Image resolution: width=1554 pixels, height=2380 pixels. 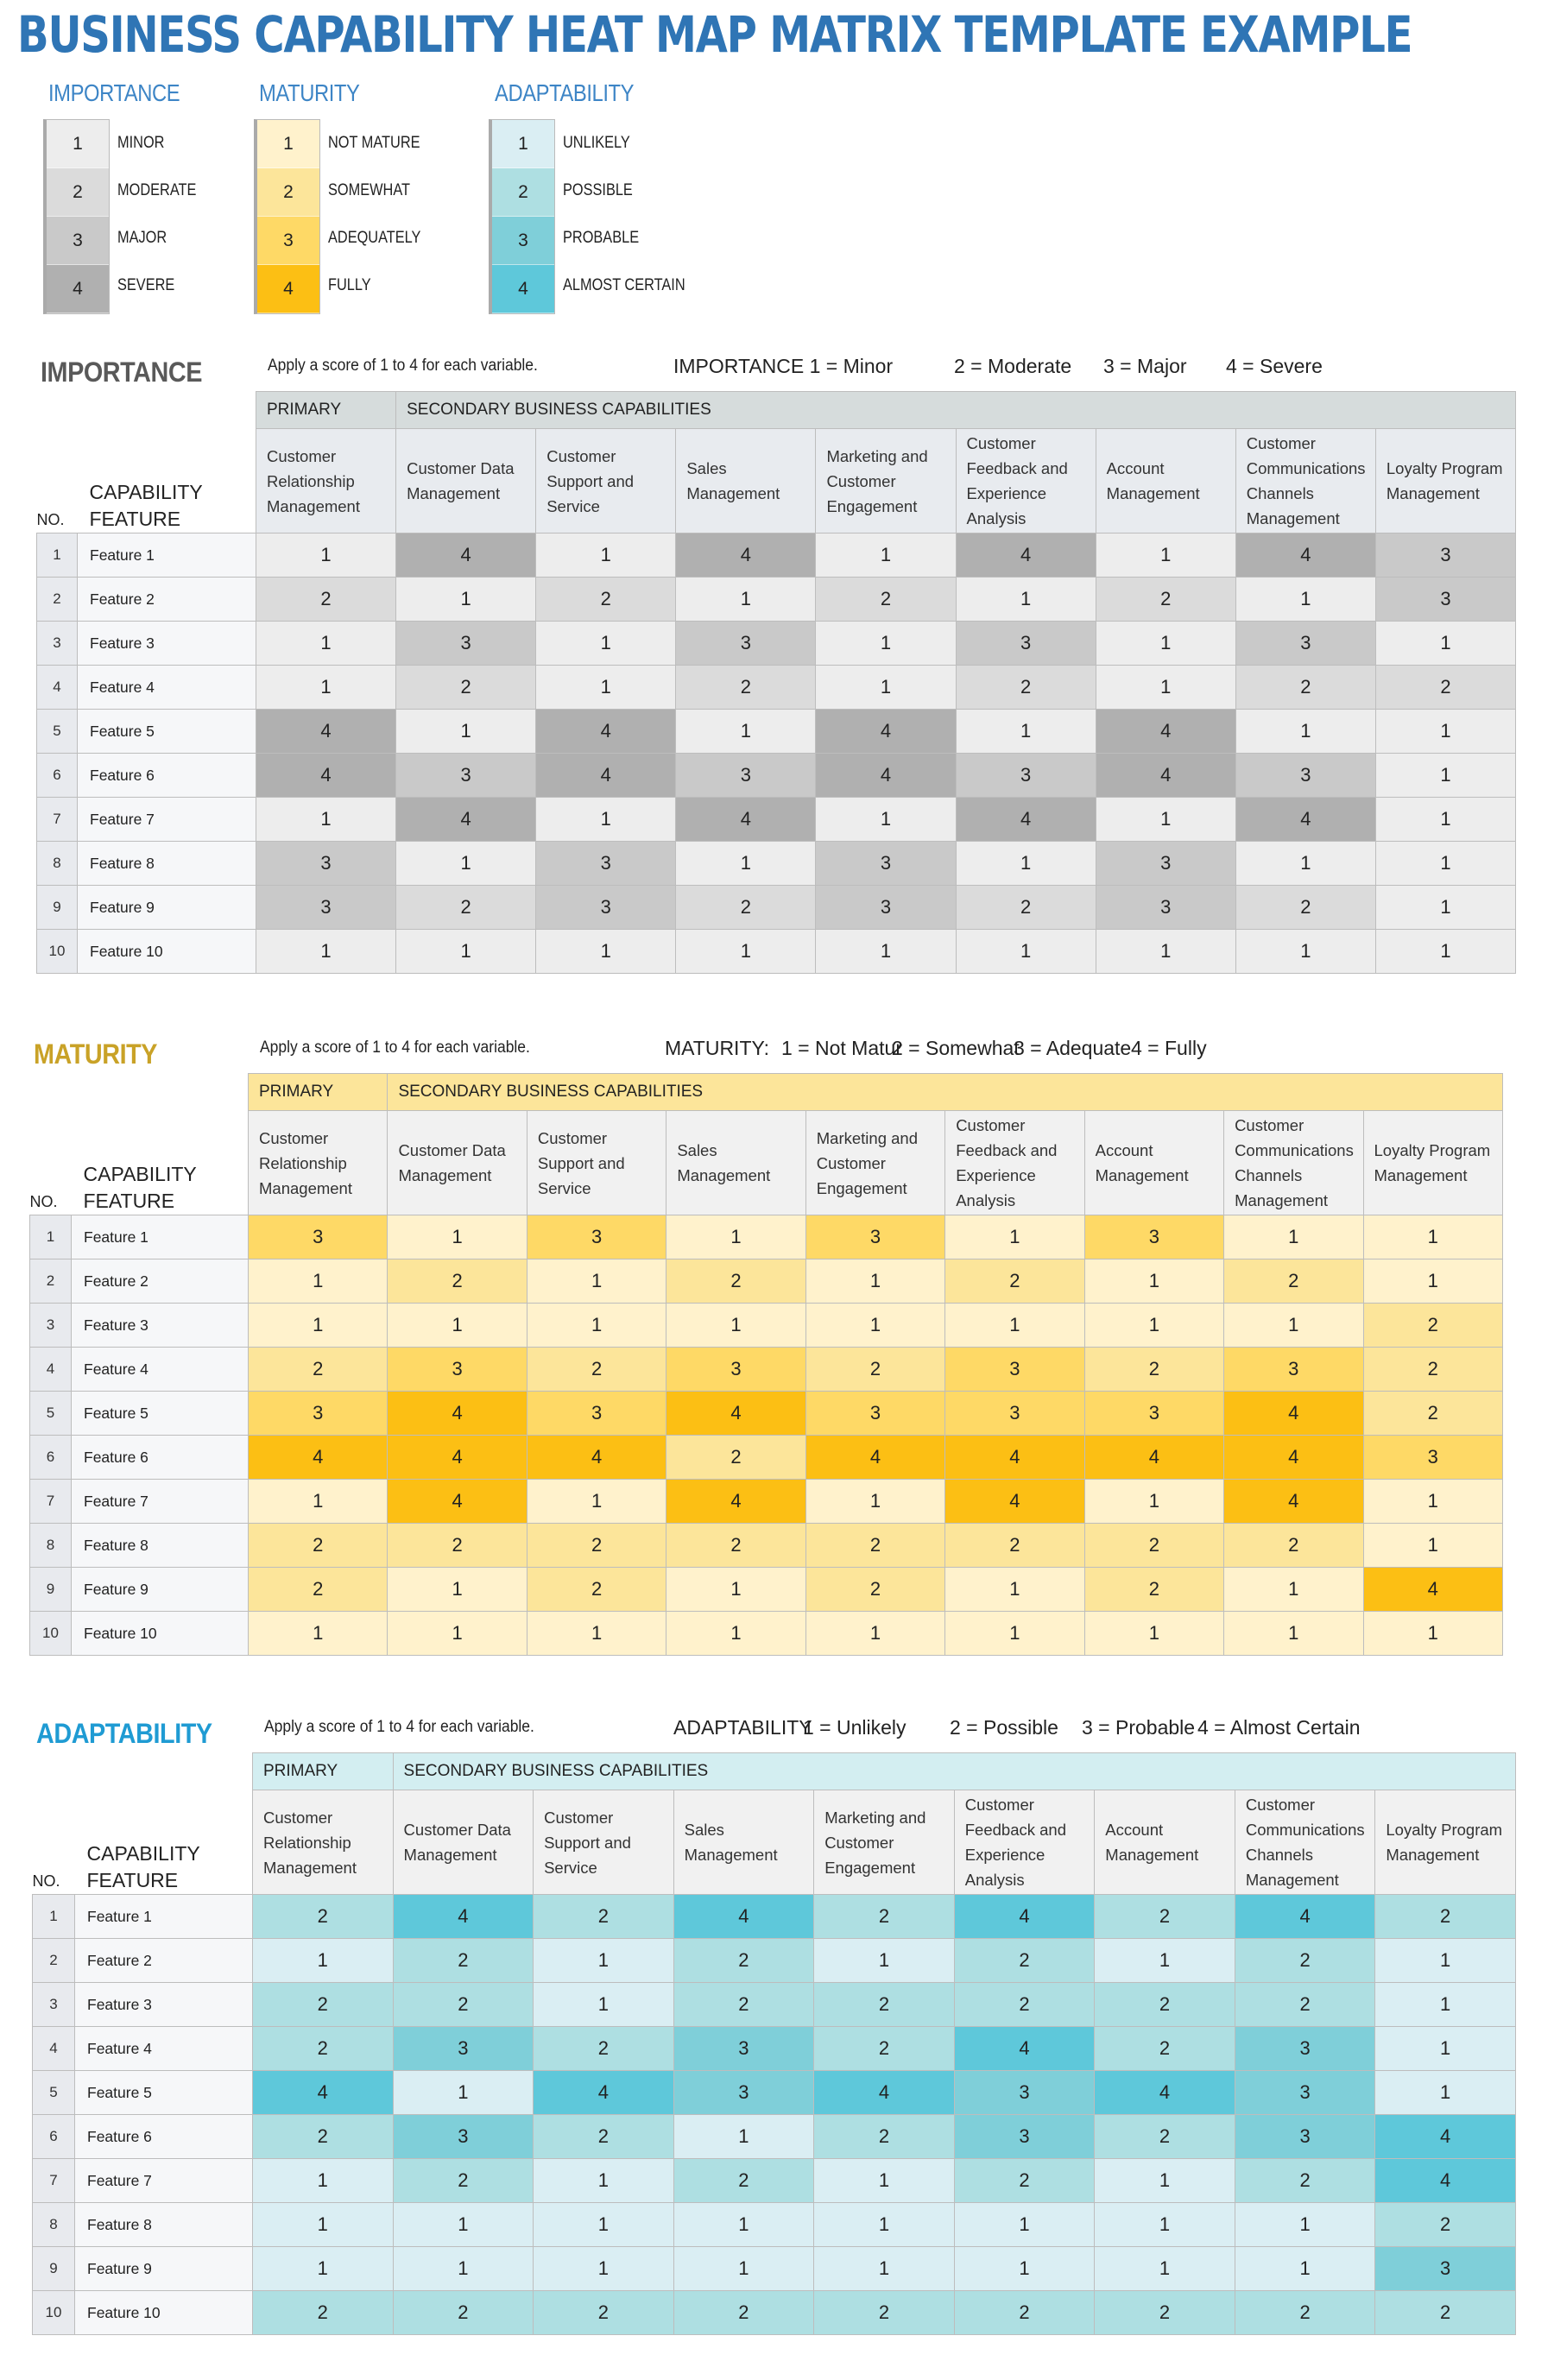 I want to click on feature-name: Feature 10, so click(x=163, y=2313).